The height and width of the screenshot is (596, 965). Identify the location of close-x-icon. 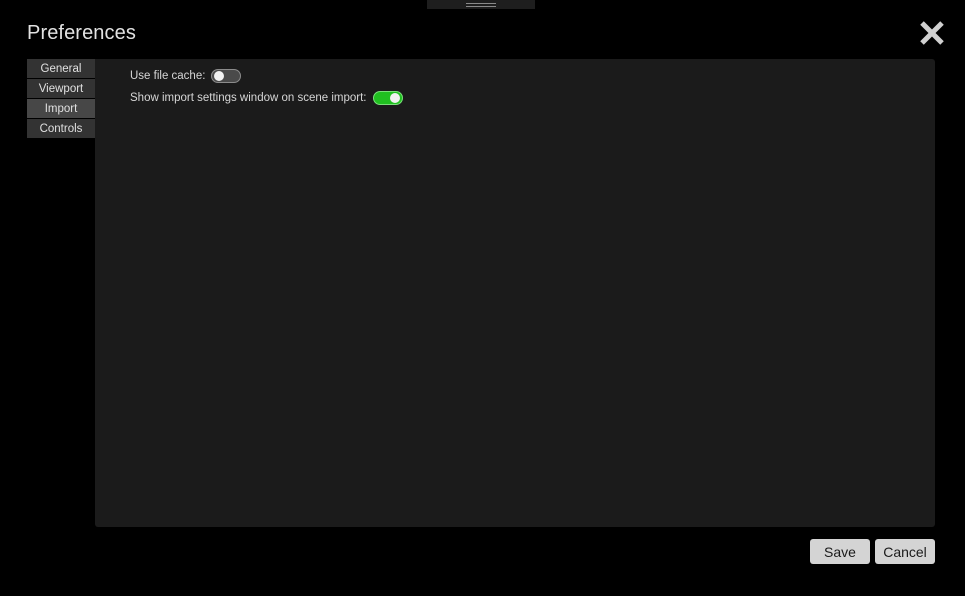
(932, 33).